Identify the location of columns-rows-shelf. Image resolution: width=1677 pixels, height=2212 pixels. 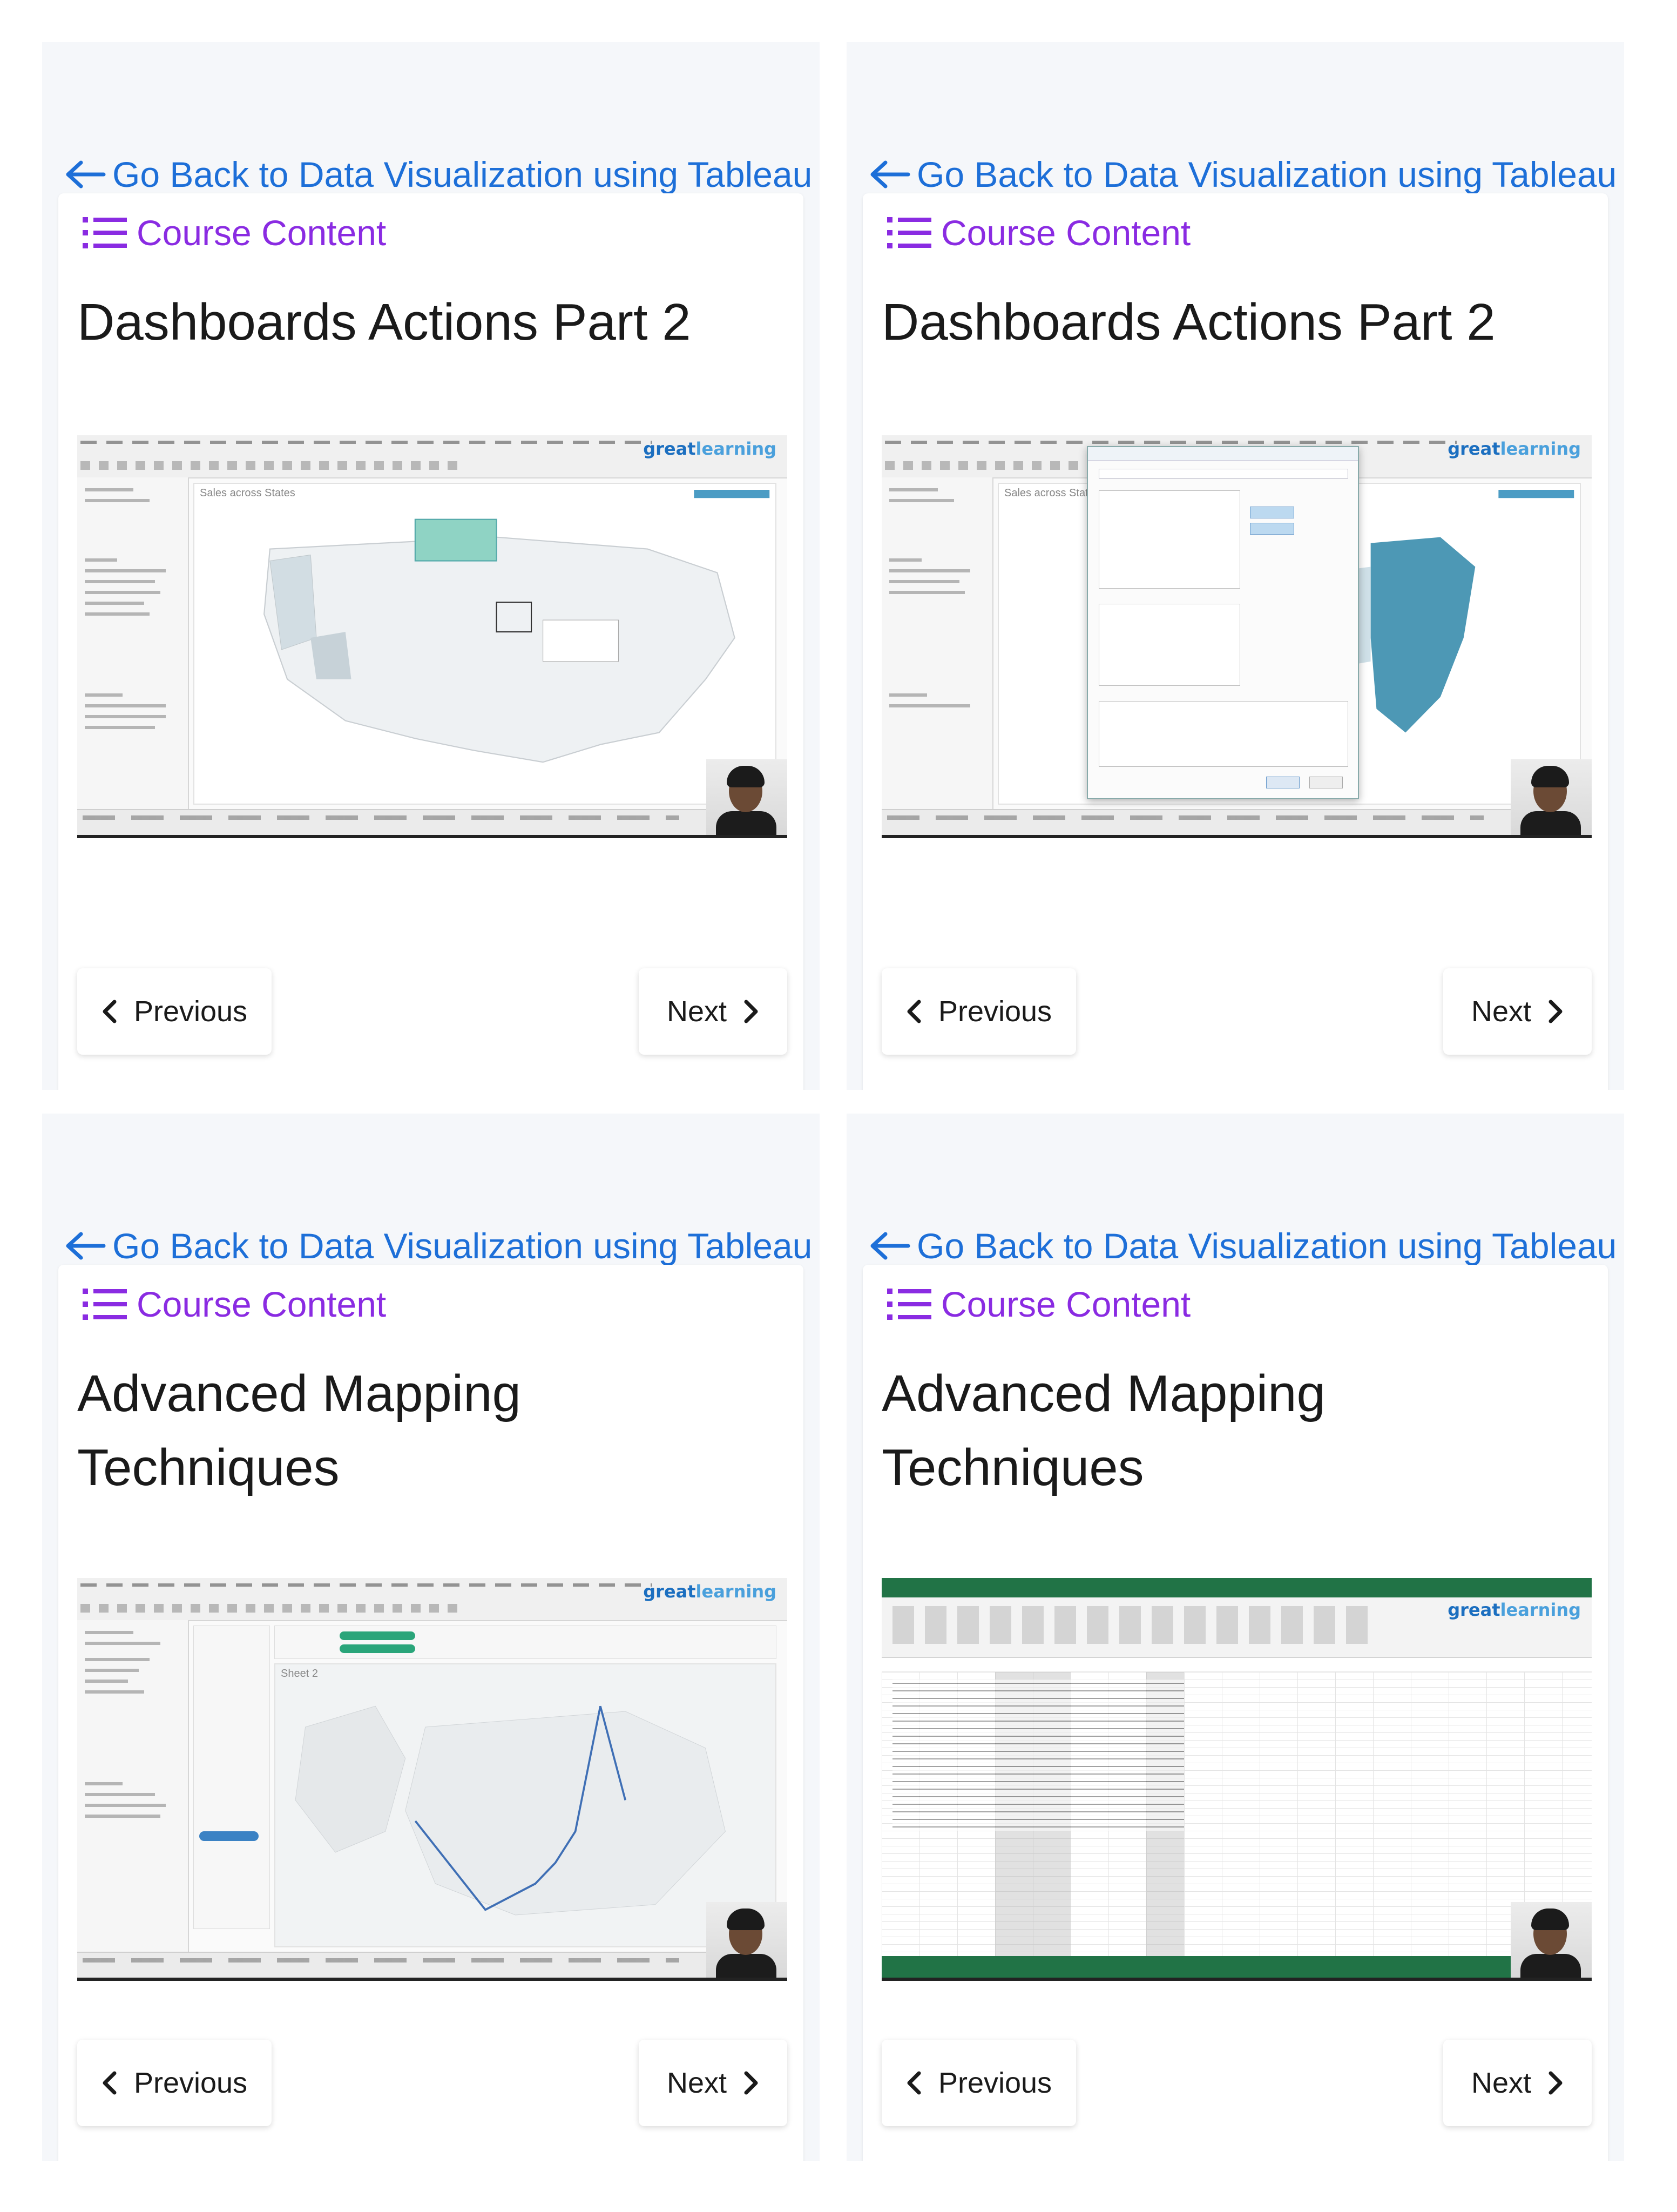
(525, 1642).